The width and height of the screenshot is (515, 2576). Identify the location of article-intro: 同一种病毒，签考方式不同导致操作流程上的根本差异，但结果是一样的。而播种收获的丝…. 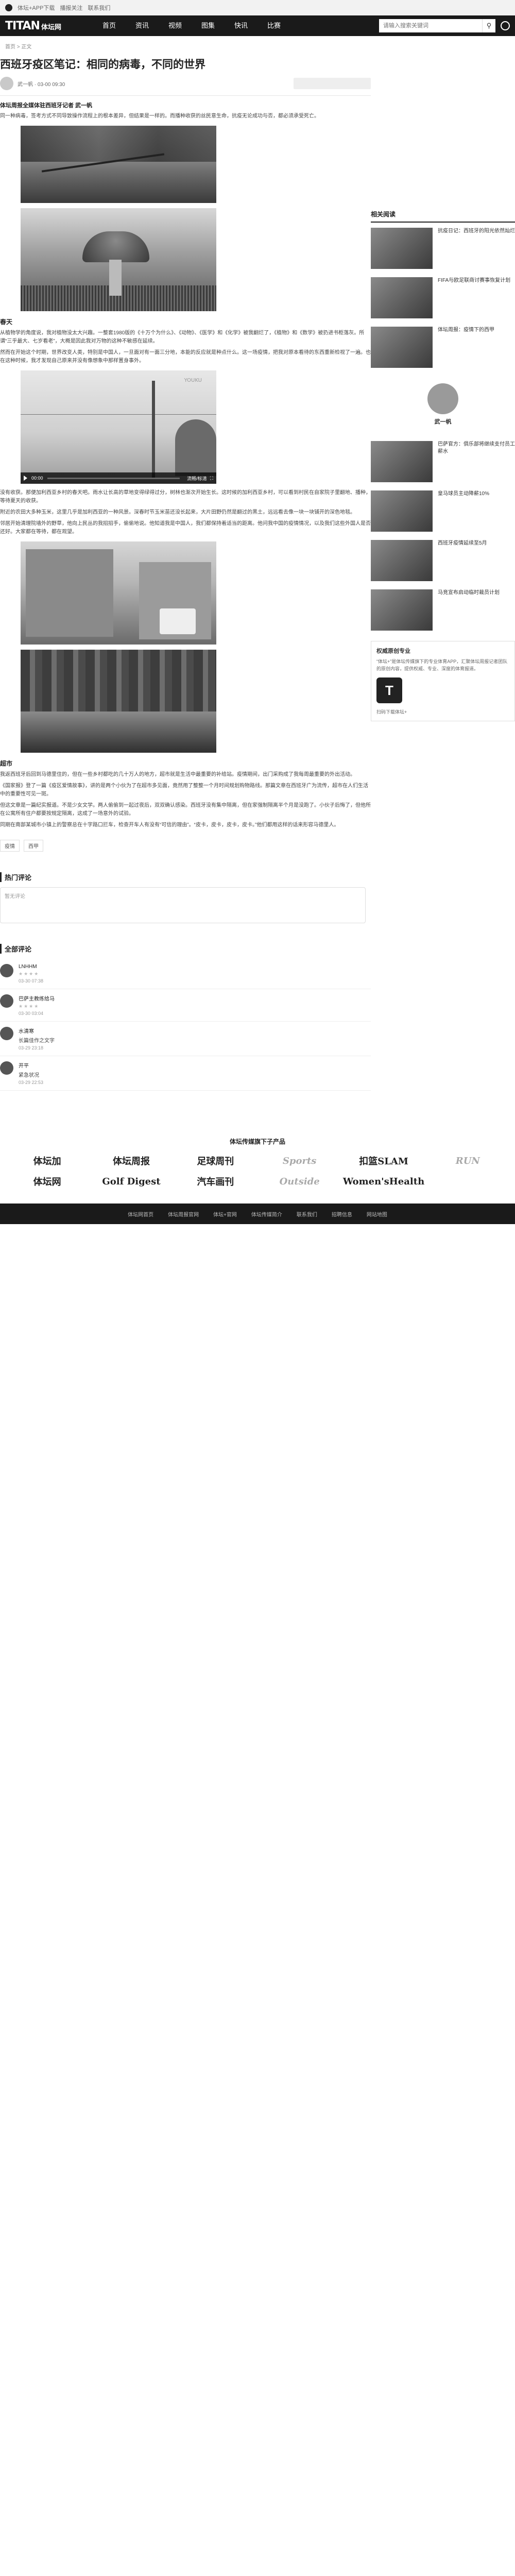
(159, 116).